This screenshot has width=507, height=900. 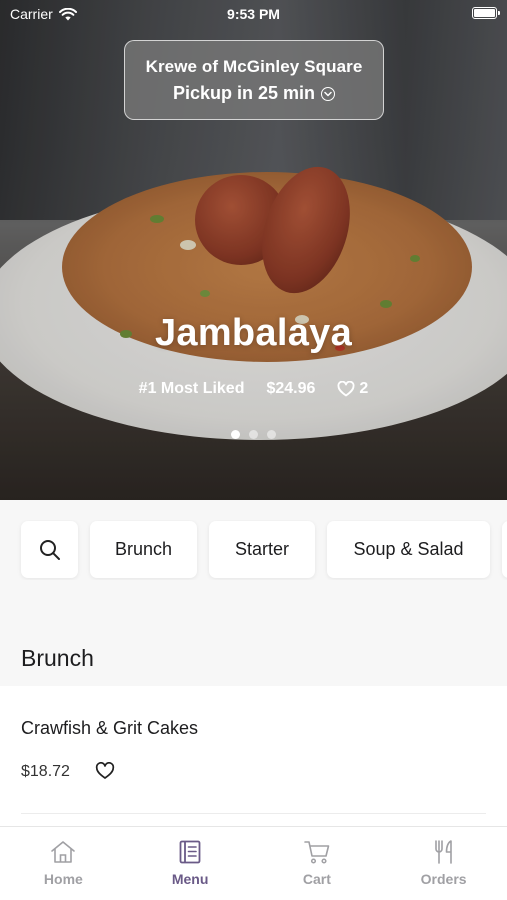 What do you see at coordinates (253, 813) in the screenshot?
I see `divider` at bounding box center [253, 813].